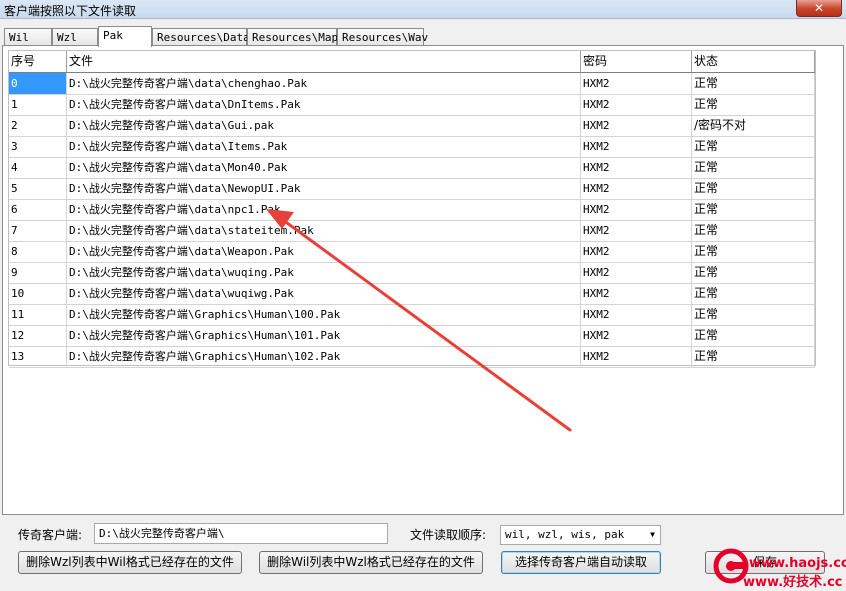 The image size is (846, 591). I want to click on delete-wzl-duplicates-button: 删除Wzl列表中Wil格式已经存在的文件, so click(130, 562).